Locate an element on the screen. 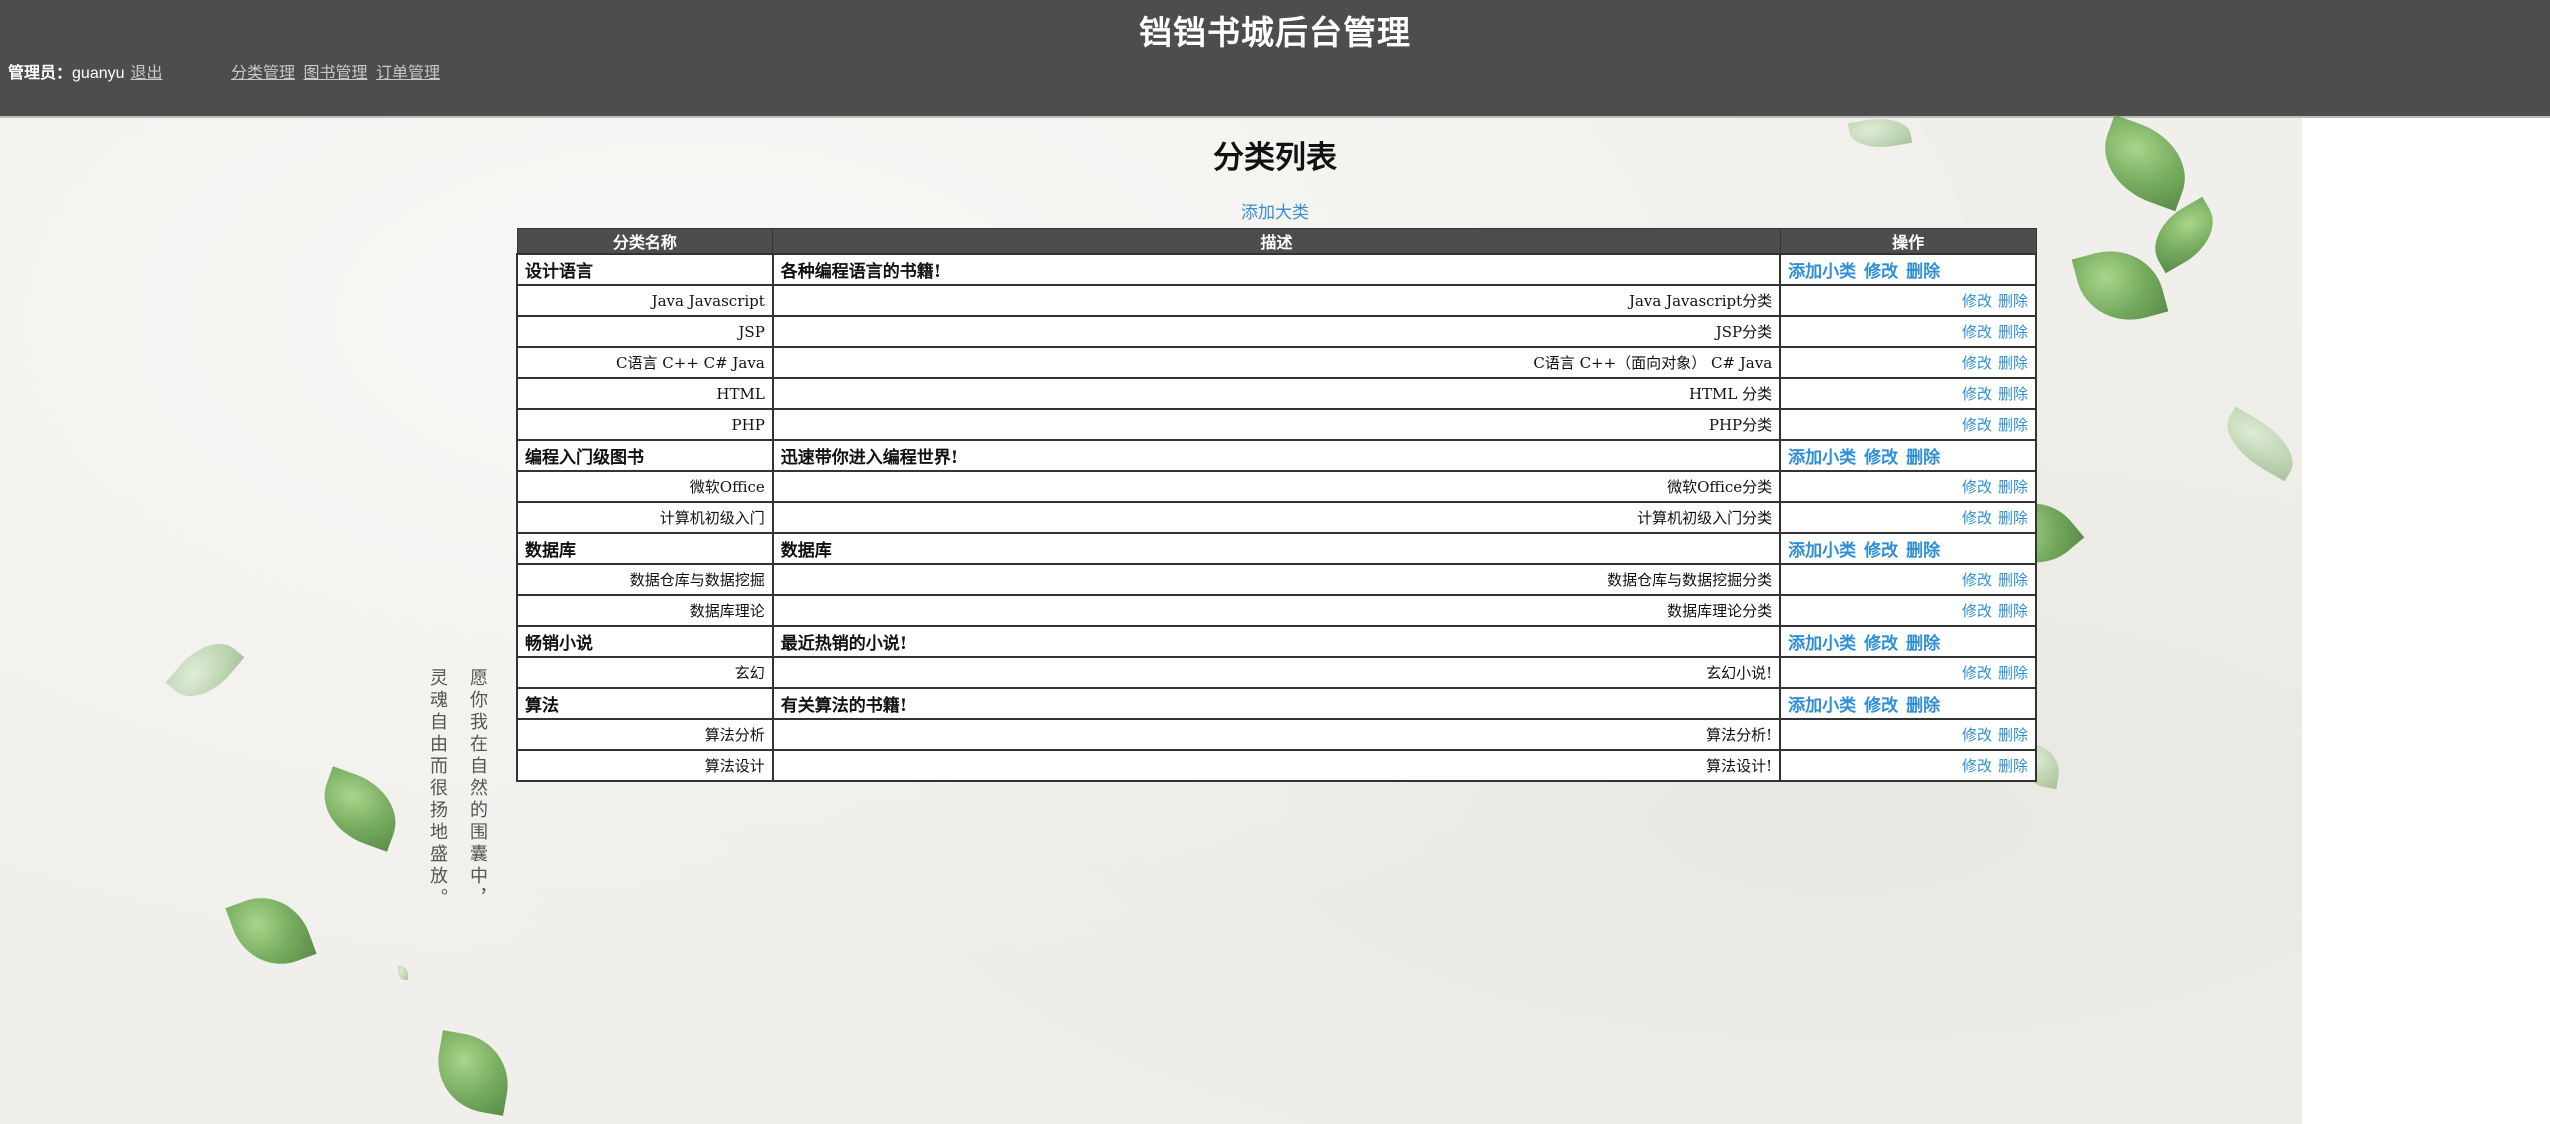  category-name-cell: PHP is located at coordinates (645, 424).